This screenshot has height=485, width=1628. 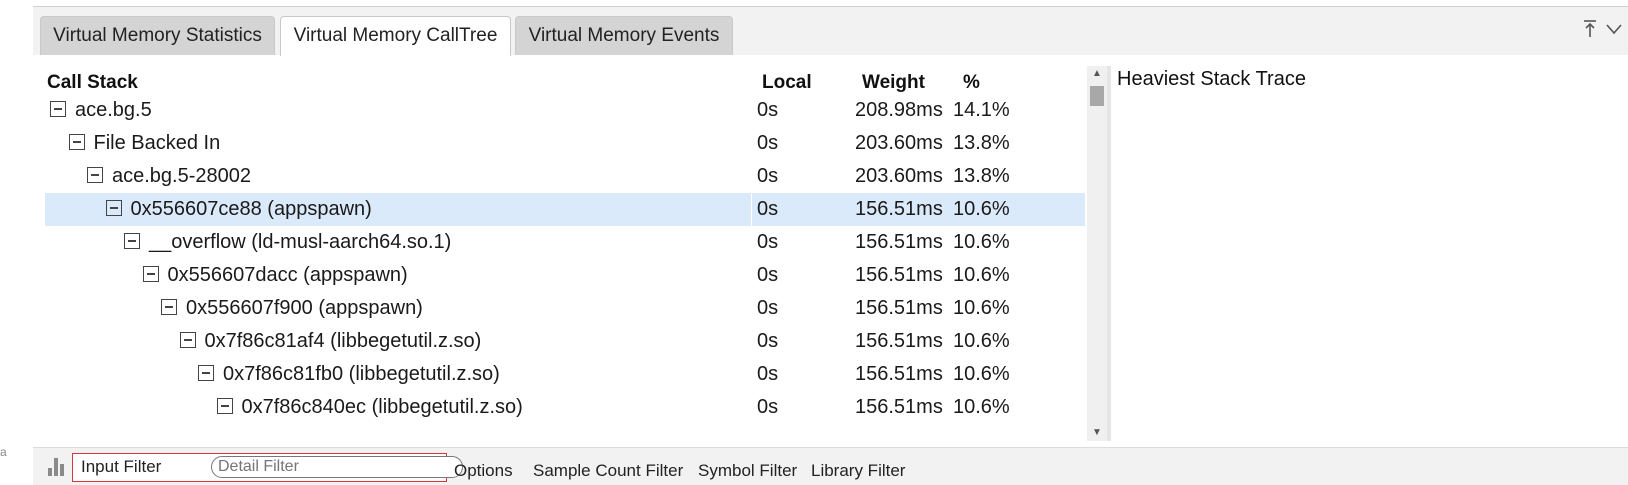 I want to click on vertical-scrollbar: ▲ ▼, so click(x=1097, y=253).